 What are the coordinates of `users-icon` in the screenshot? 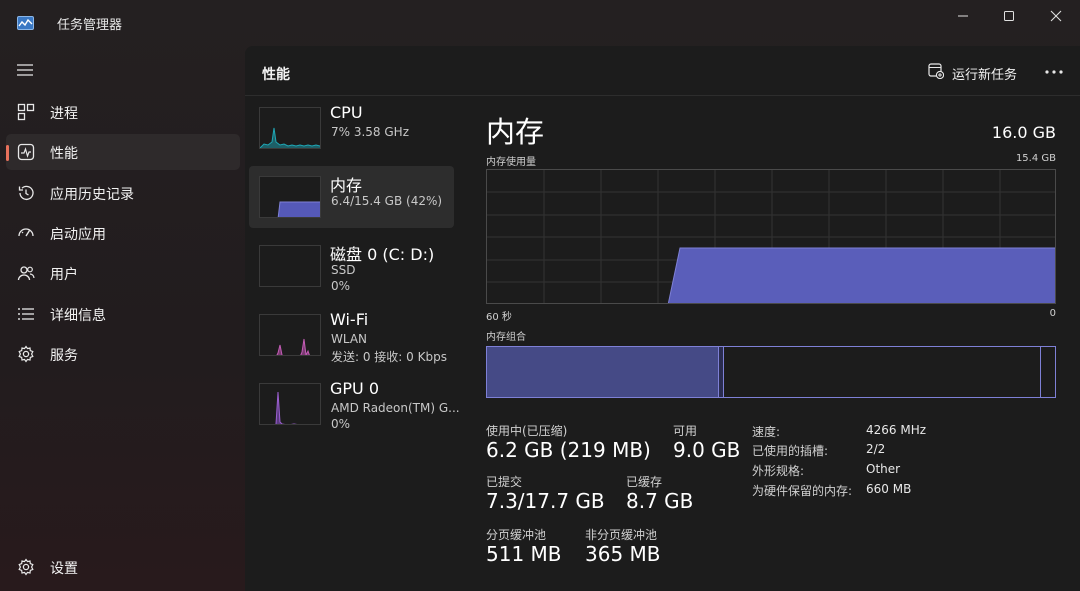 It's located at (26, 273).